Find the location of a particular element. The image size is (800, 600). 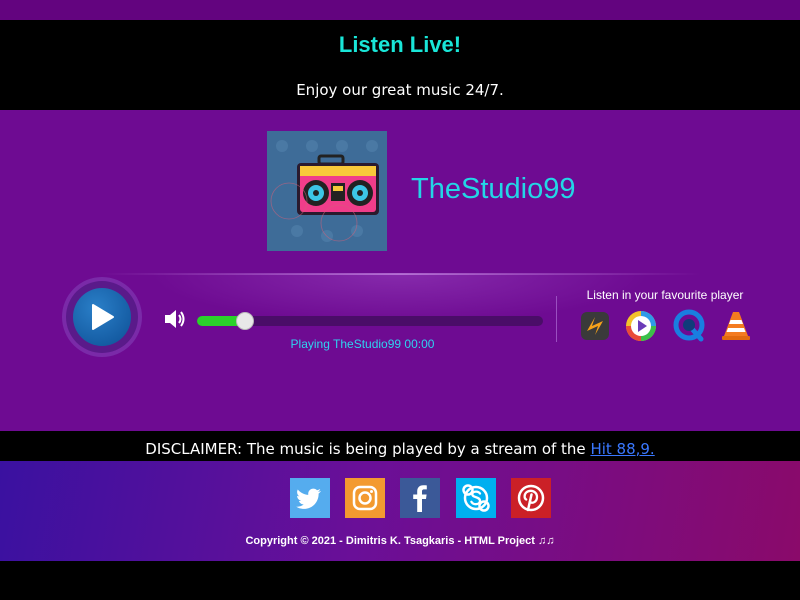

vlc-icon is located at coordinates (736, 326).